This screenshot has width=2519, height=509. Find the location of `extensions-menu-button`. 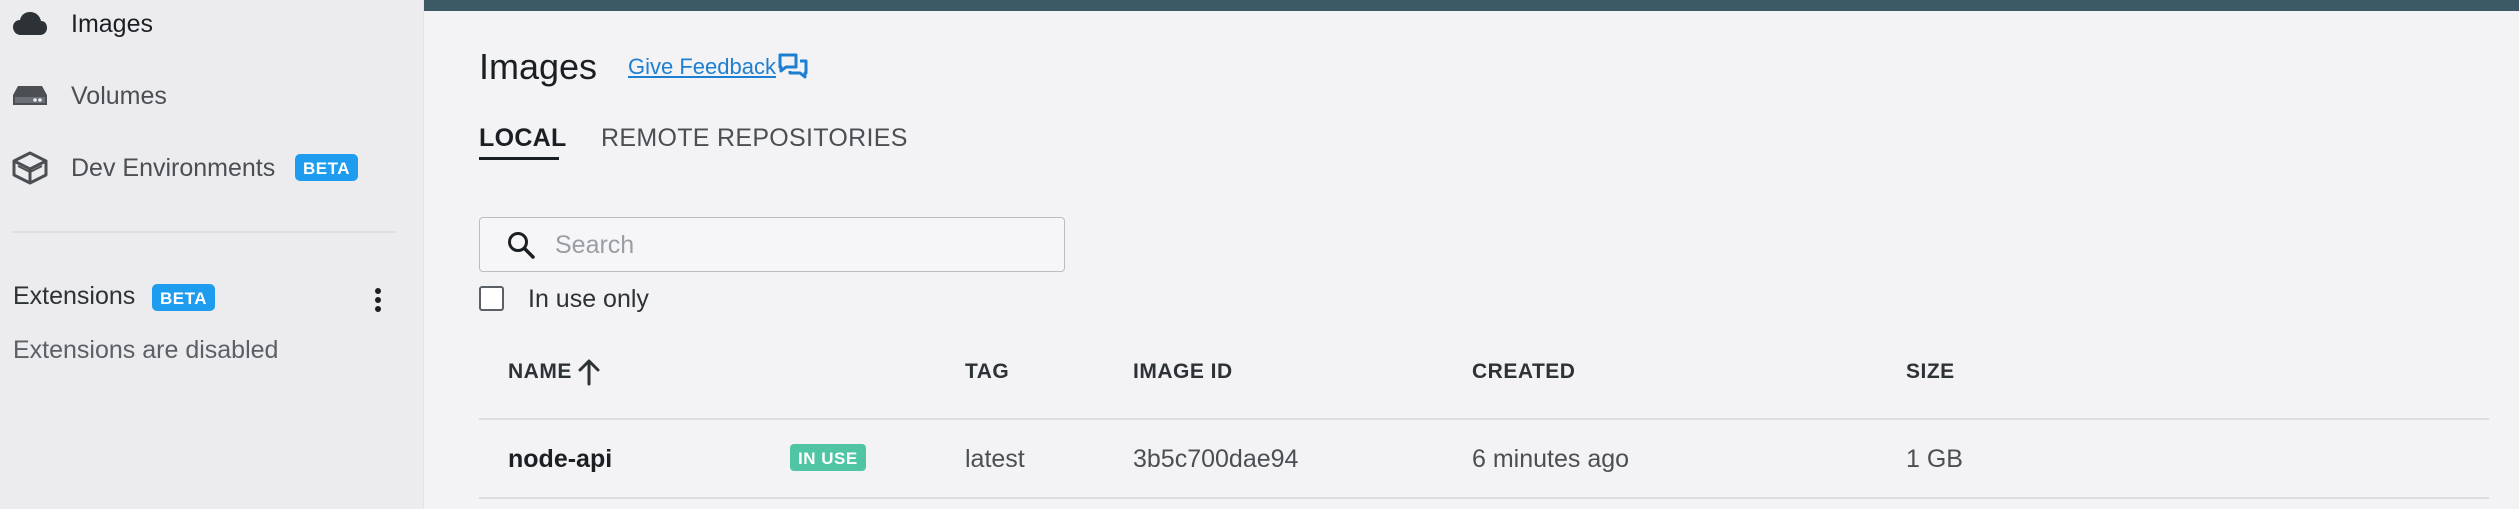

extensions-menu-button is located at coordinates (378, 301).